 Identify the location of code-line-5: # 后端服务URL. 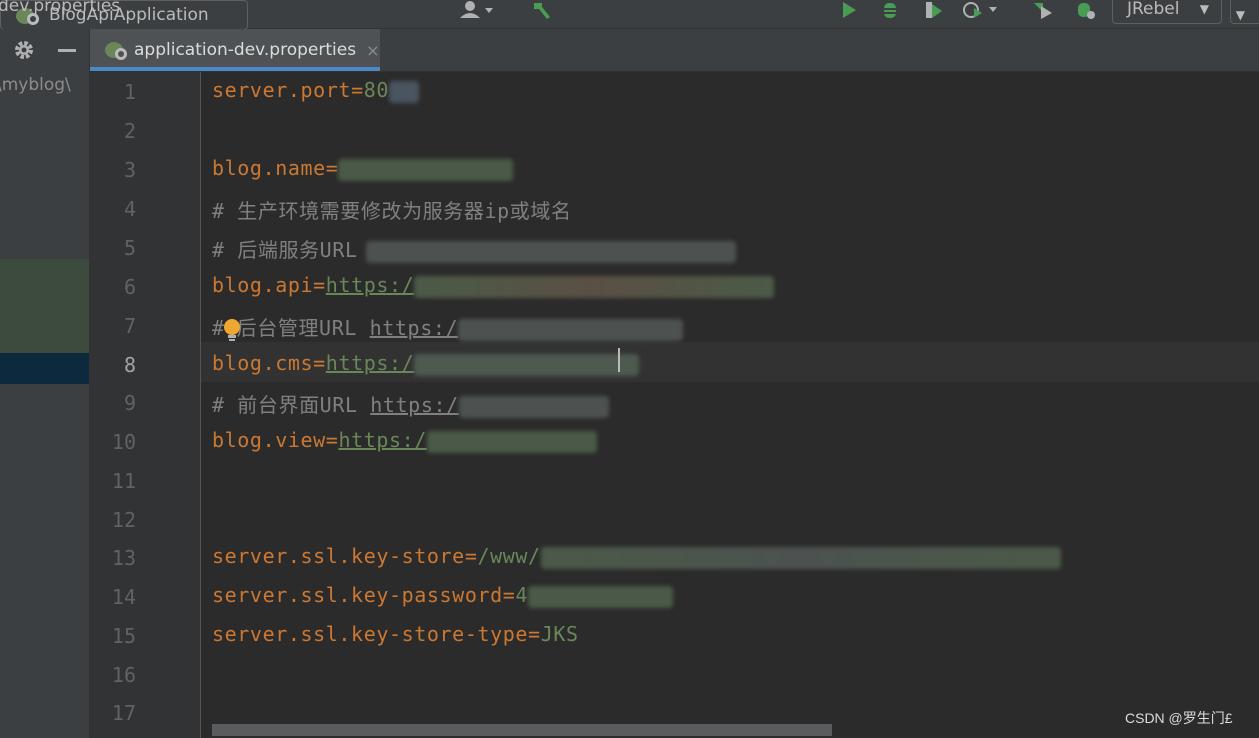
(474, 248).